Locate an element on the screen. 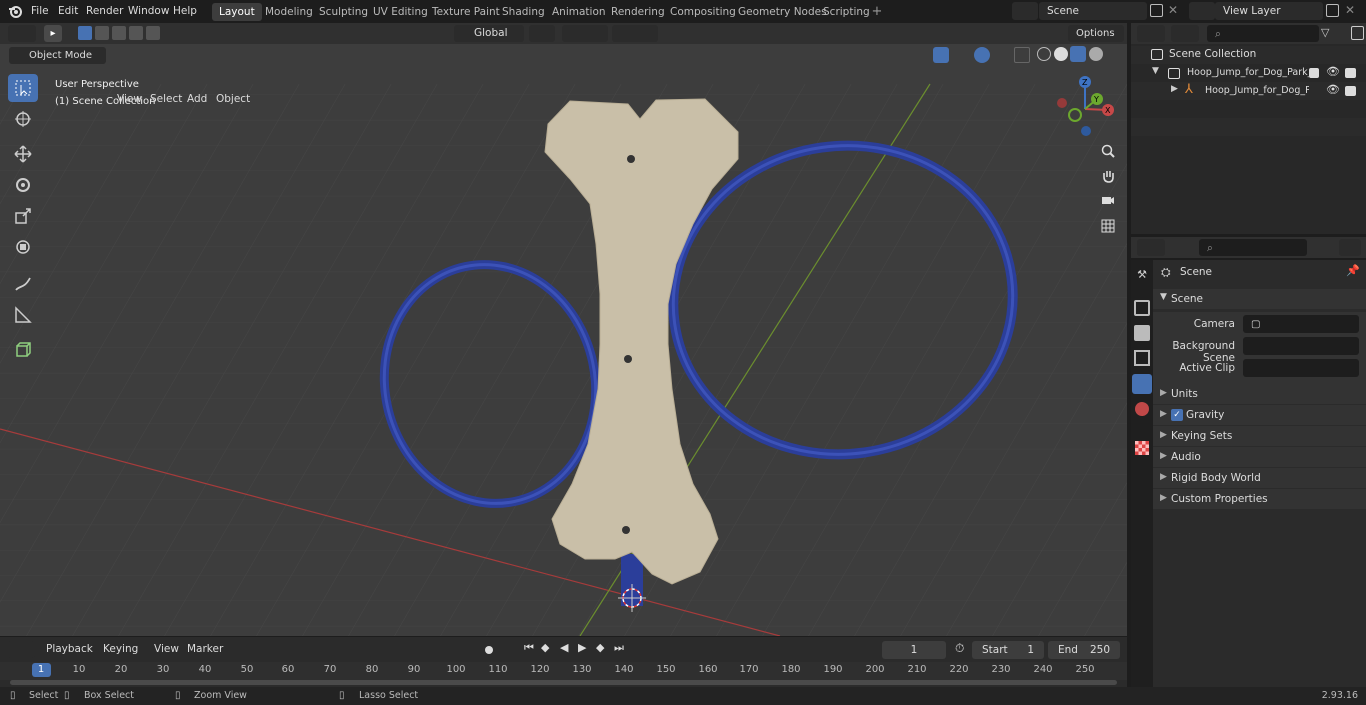  add-cube-tool-icon is located at coordinates (23, 350).